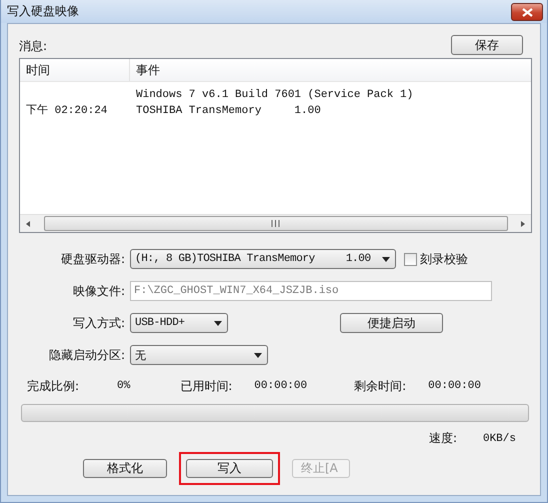 The height and width of the screenshot is (503, 548). What do you see at coordinates (263, 259) in the screenshot?
I see `dropdown: (H:, 8 GB)TOSHIBA TransMemory 1.00` at bounding box center [263, 259].